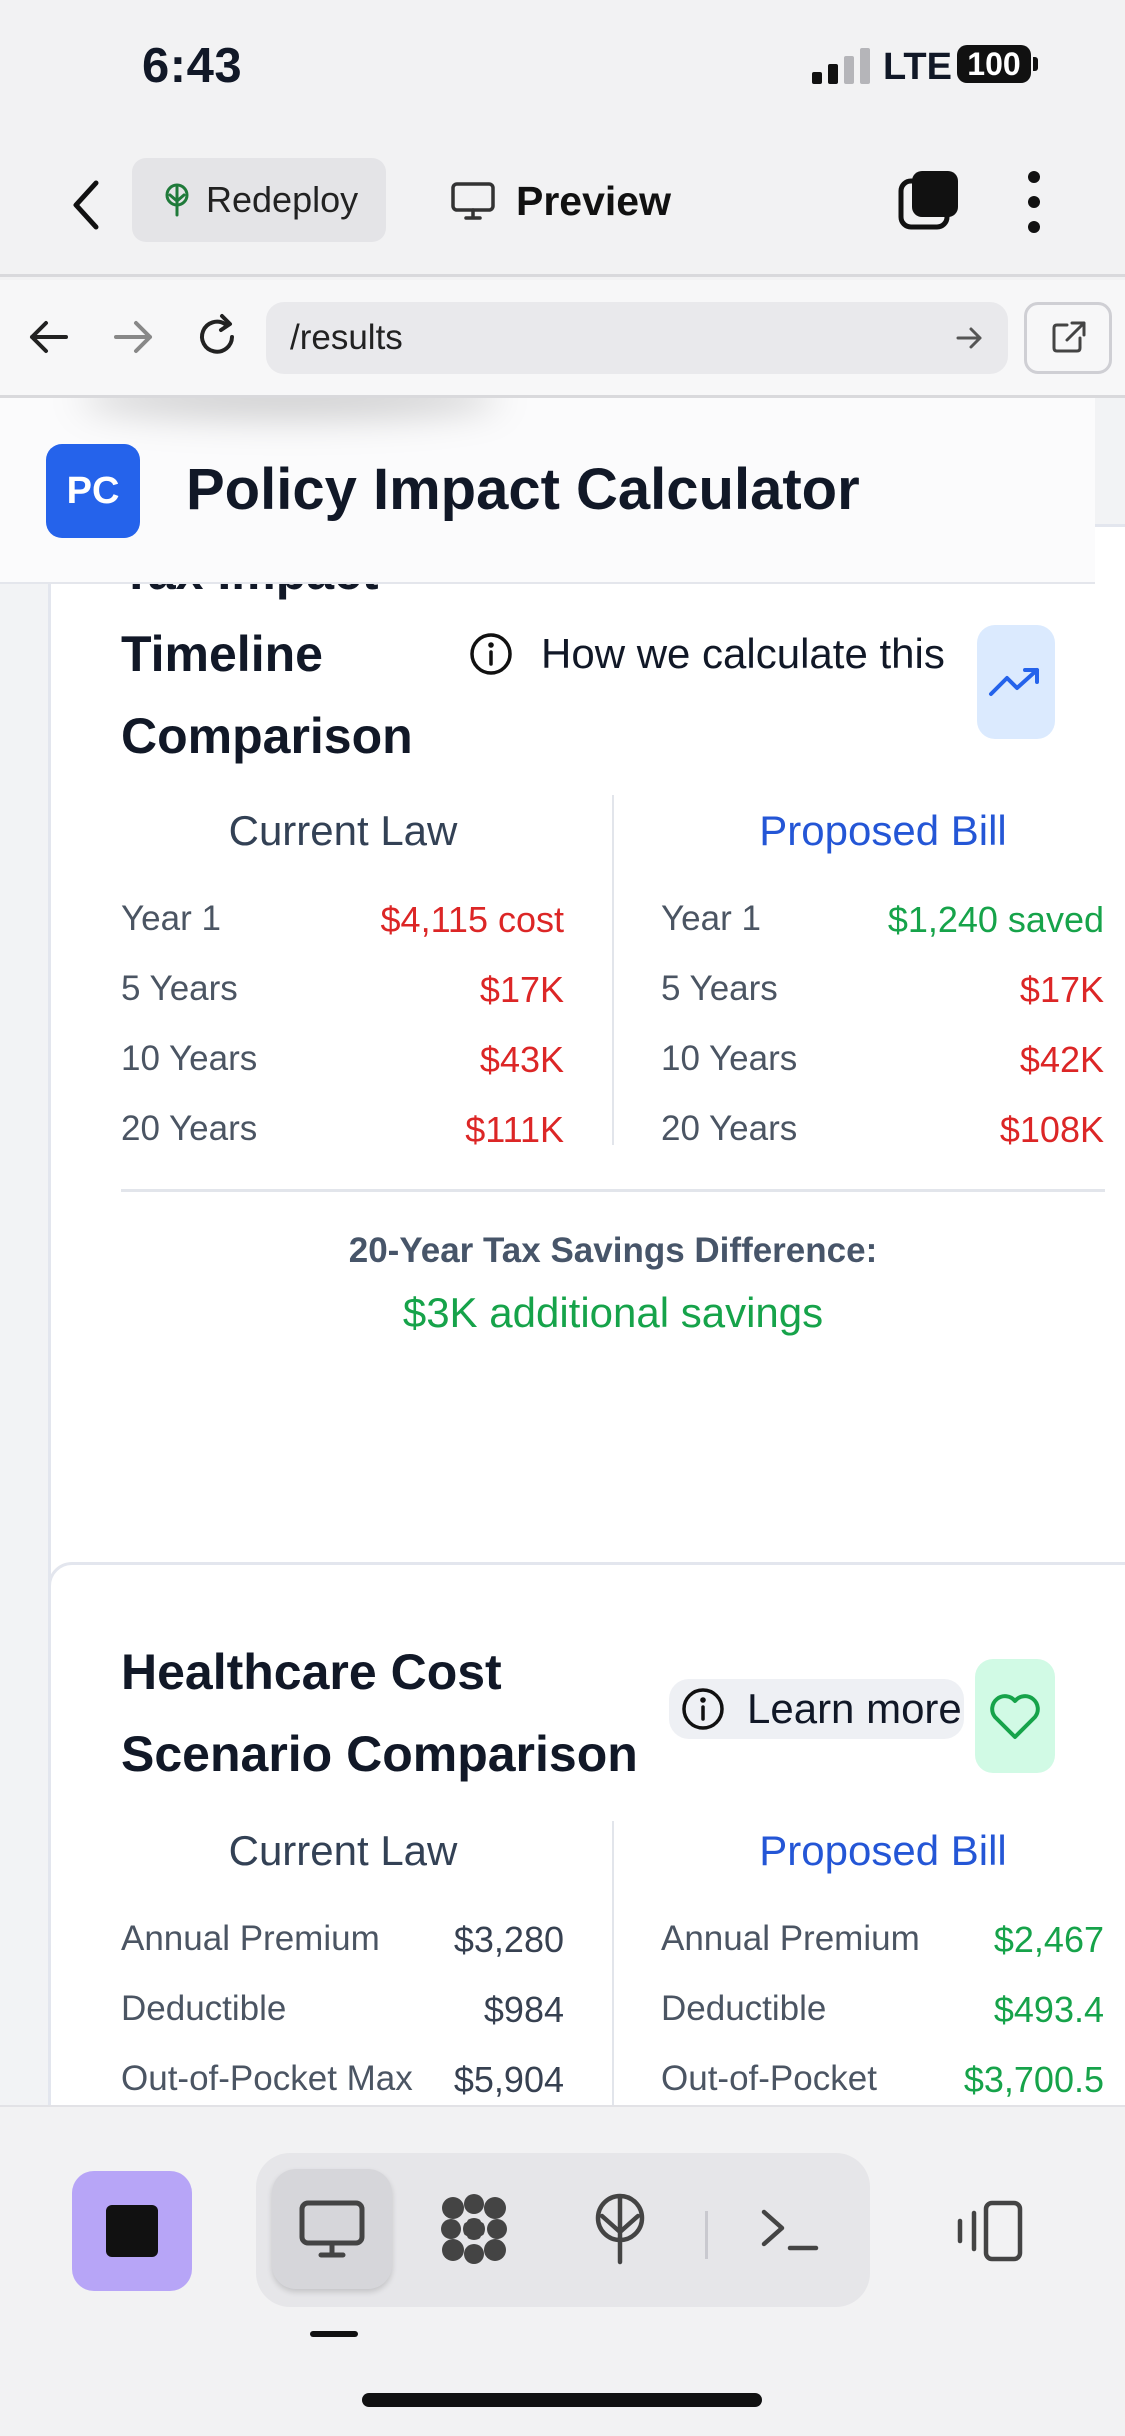  Describe the element at coordinates (613, 1250) in the screenshot. I see `tax-summary-label: 20-Year Tax Savings Difference:` at that location.